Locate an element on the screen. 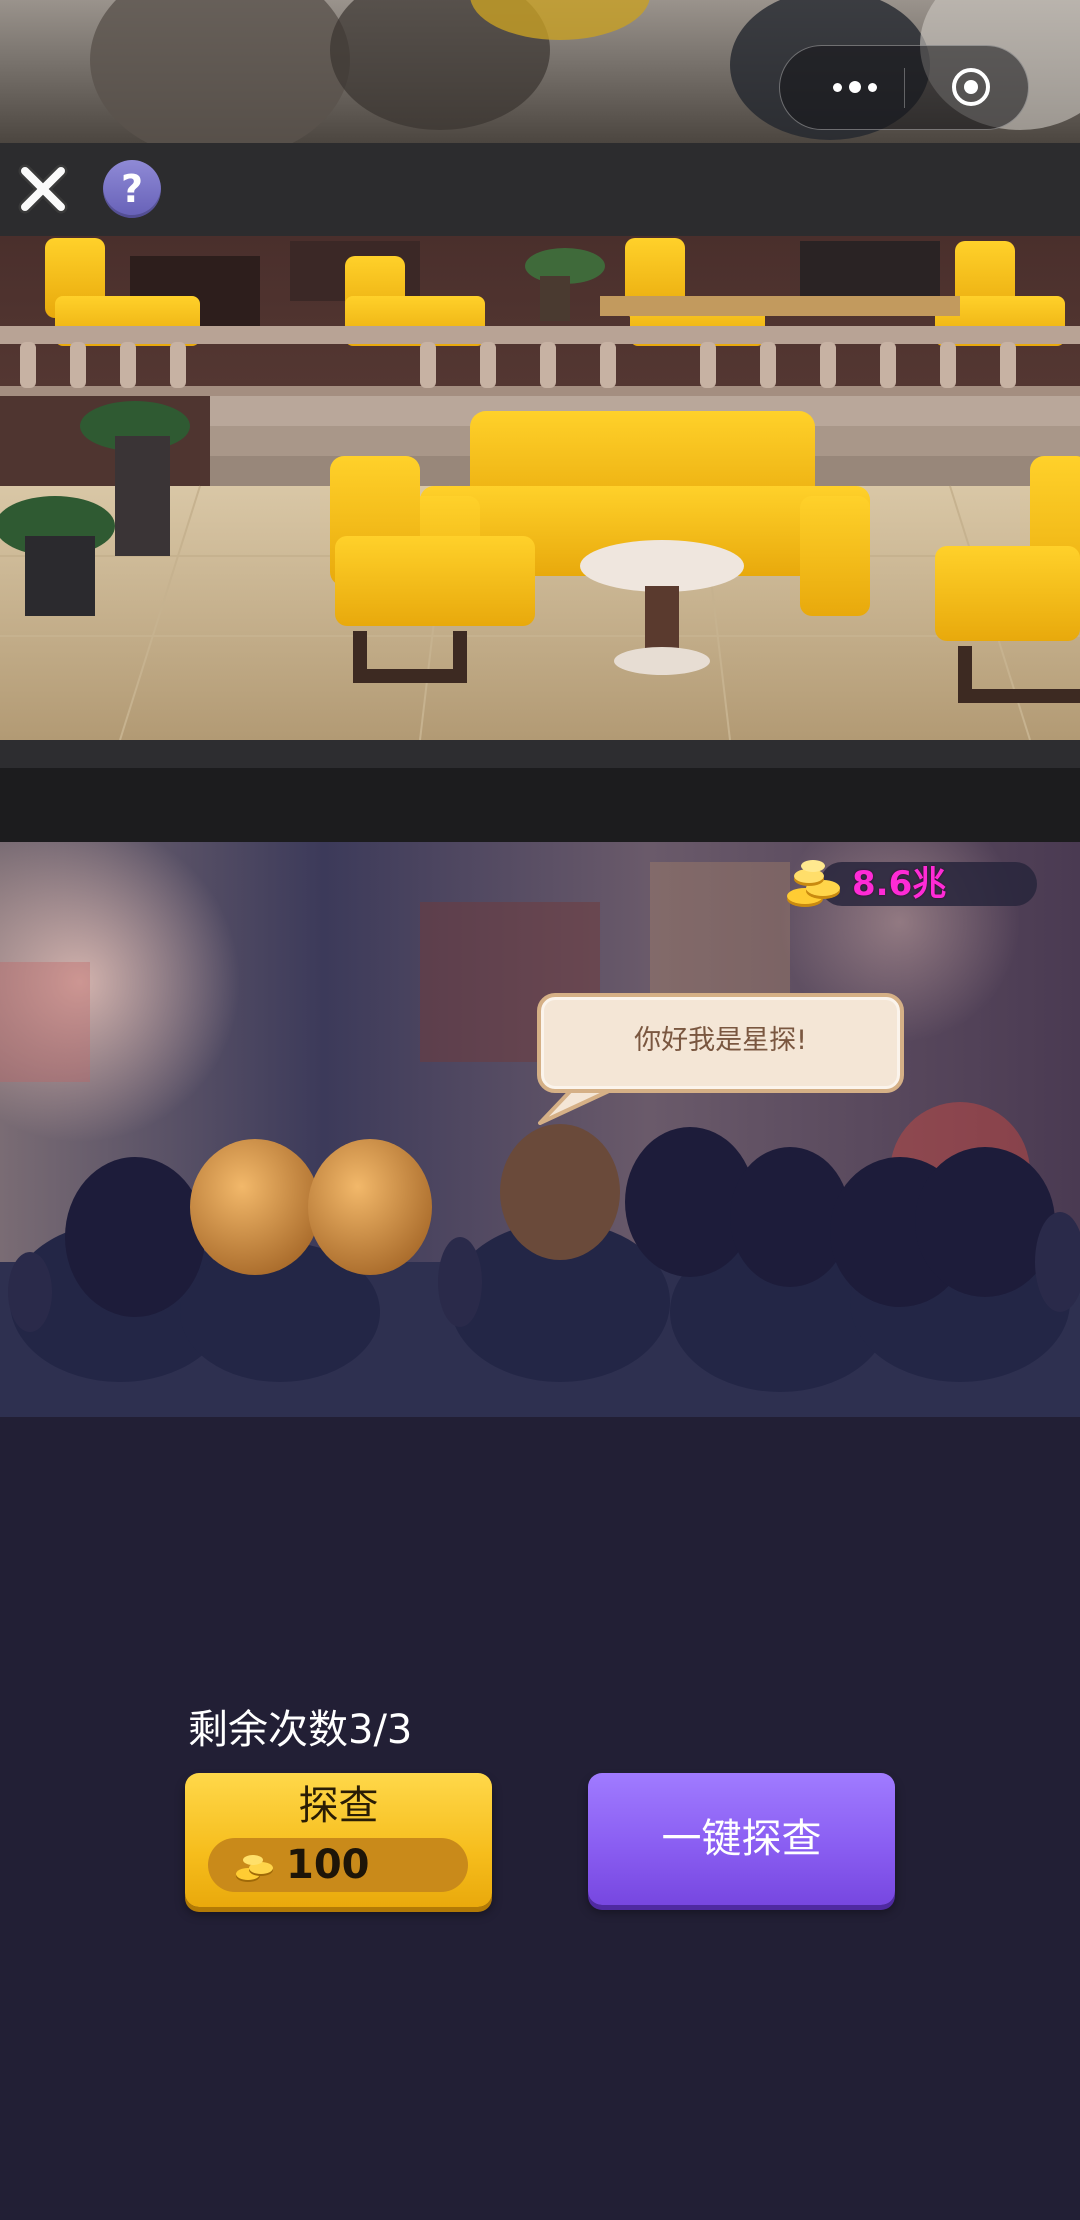 This screenshot has width=1080, height=2220. investigate-button-label: 探查 is located at coordinates (338, 1806).